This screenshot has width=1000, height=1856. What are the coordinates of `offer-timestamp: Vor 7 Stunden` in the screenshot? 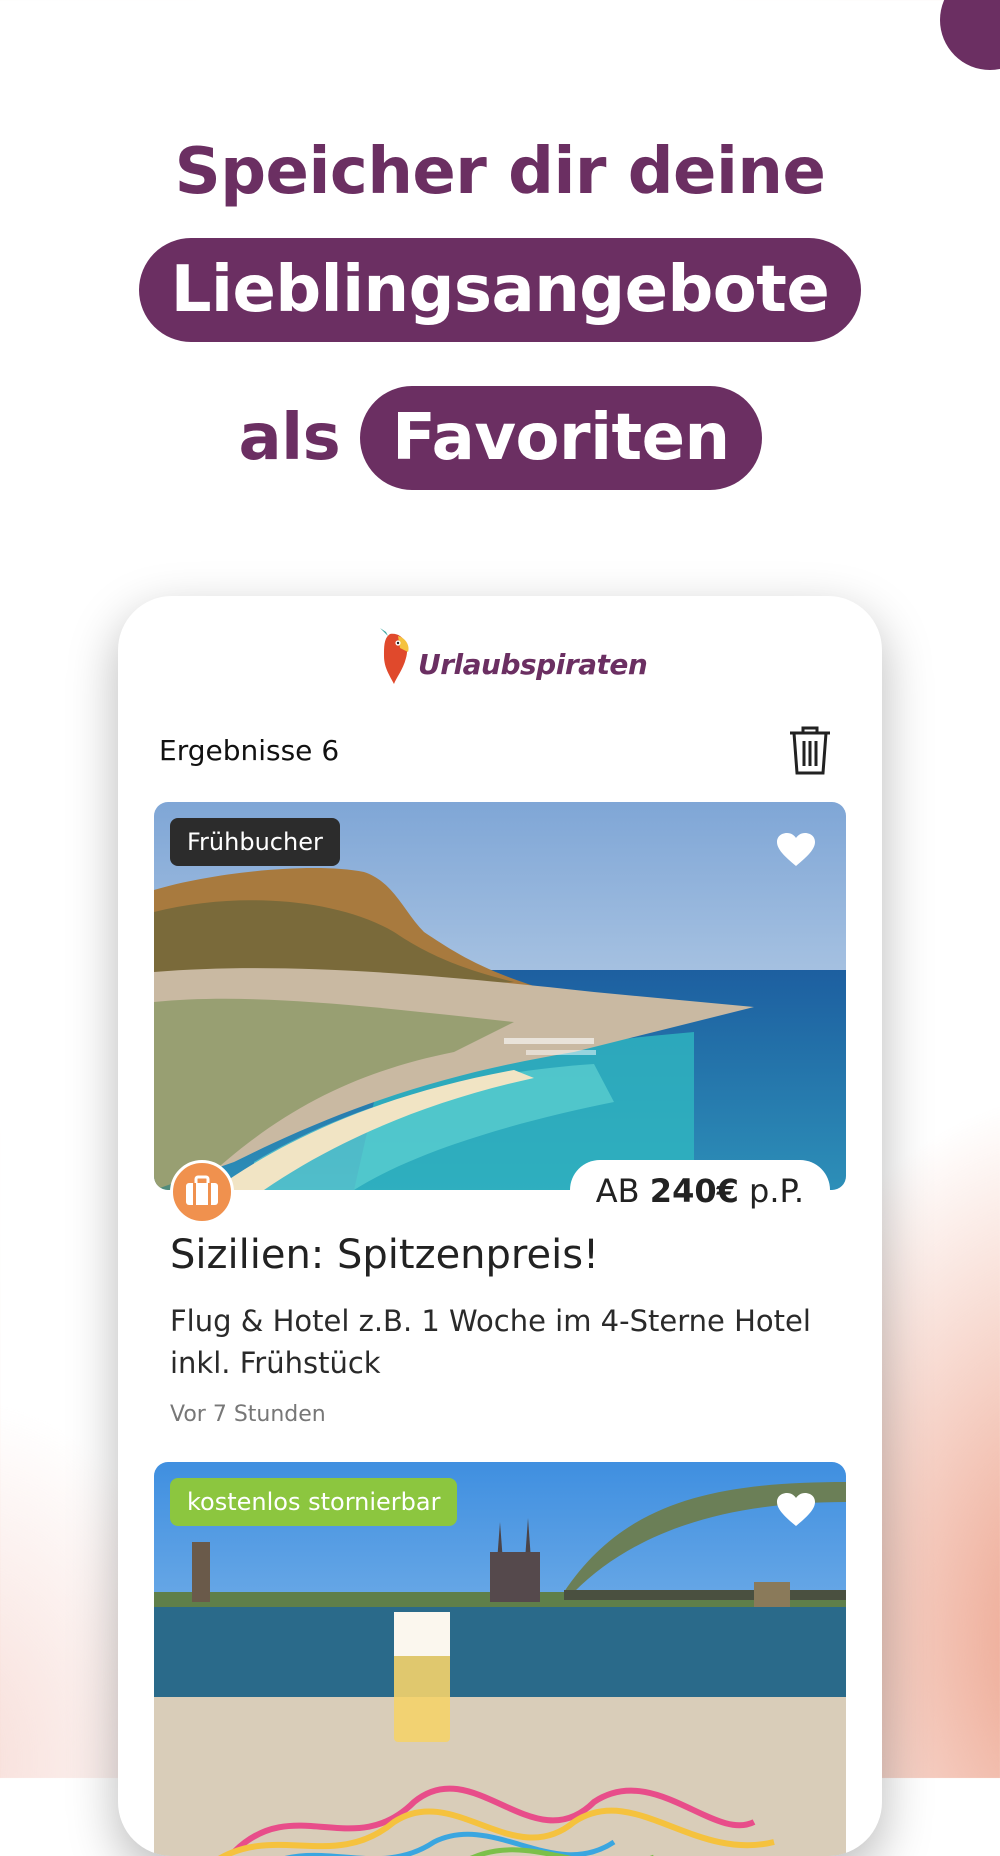 It's located at (248, 1414).